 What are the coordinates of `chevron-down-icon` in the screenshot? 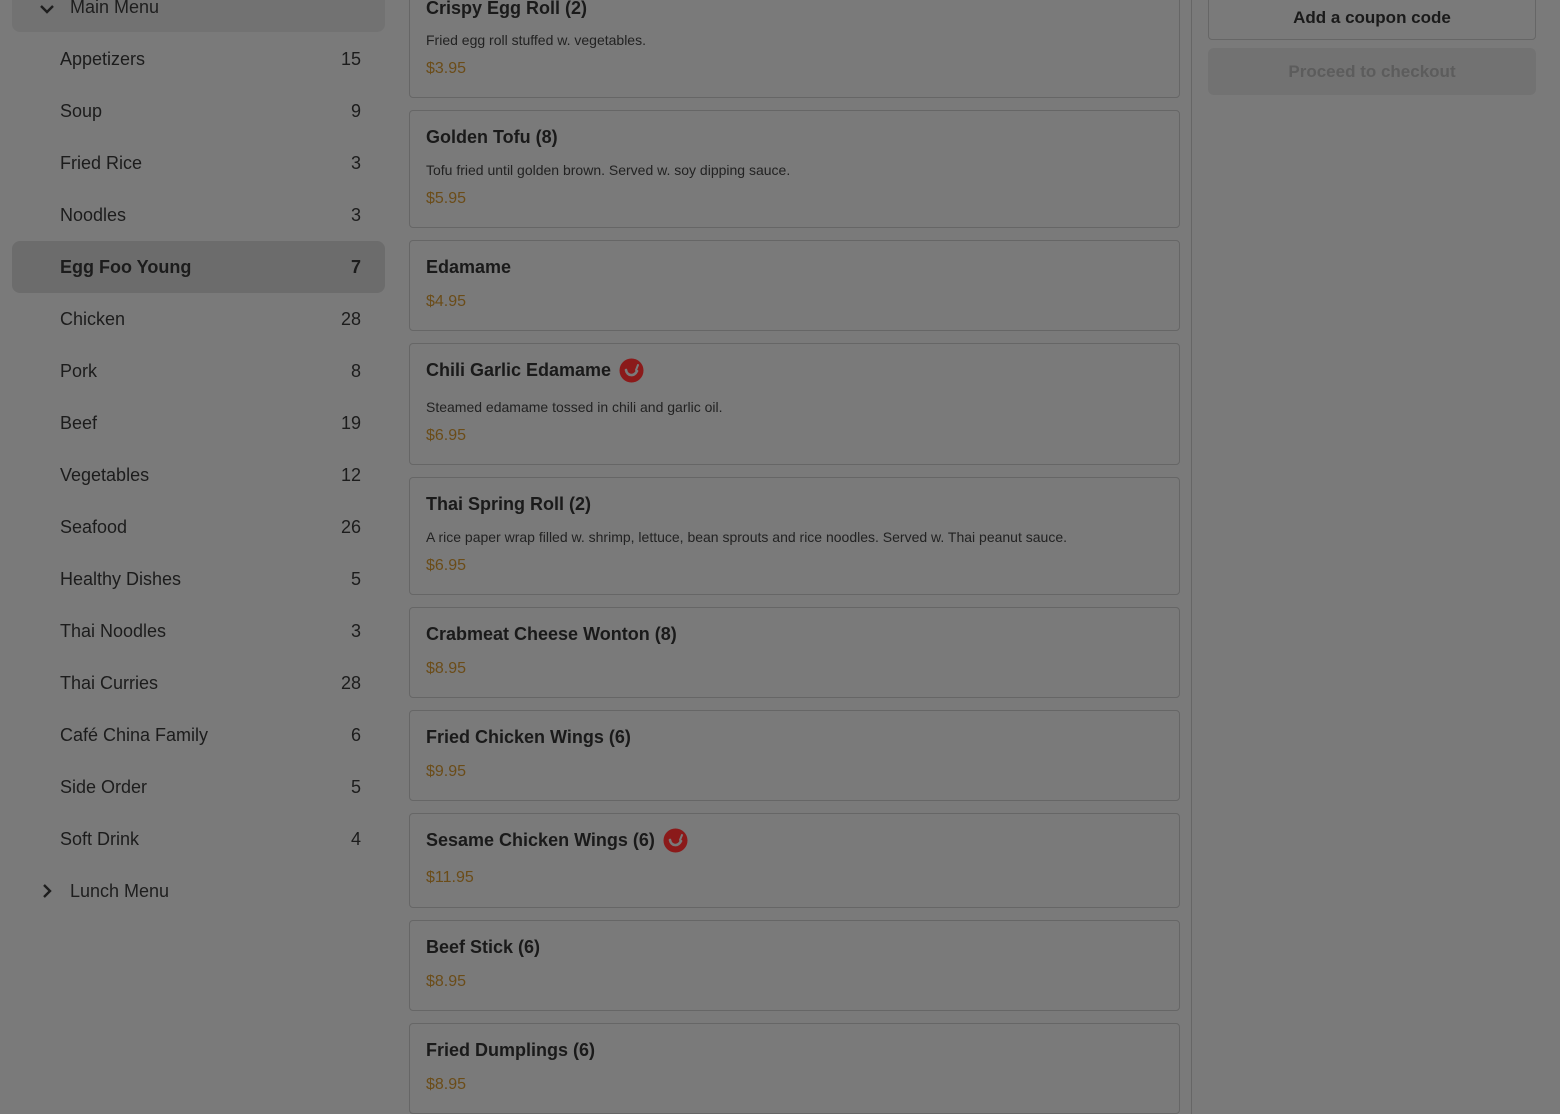 It's located at (47, 9).